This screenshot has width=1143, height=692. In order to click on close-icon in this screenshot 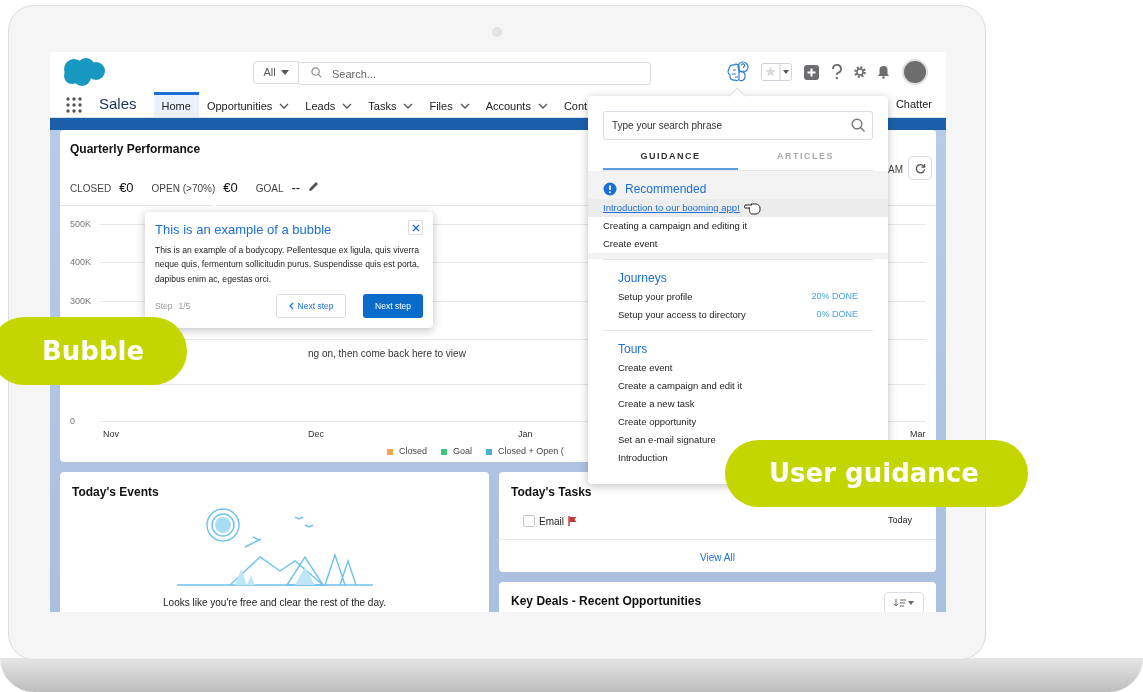, I will do `click(415, 227)`.